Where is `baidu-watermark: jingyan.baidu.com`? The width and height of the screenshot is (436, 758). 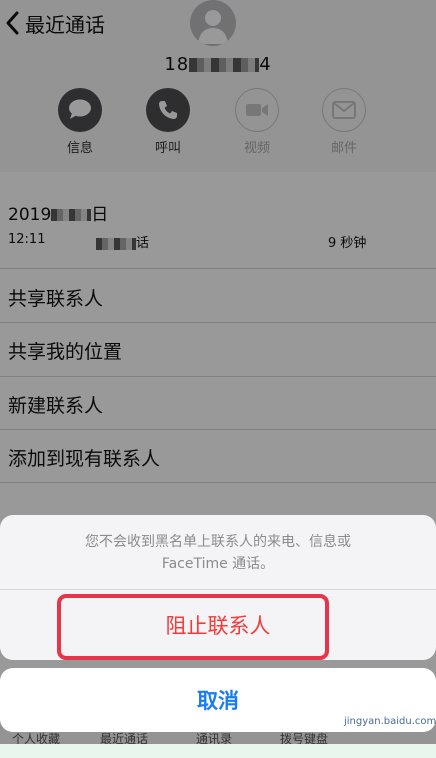 baidu-watermark: jingyan.baidu.com is located at coordinates (390, 721).